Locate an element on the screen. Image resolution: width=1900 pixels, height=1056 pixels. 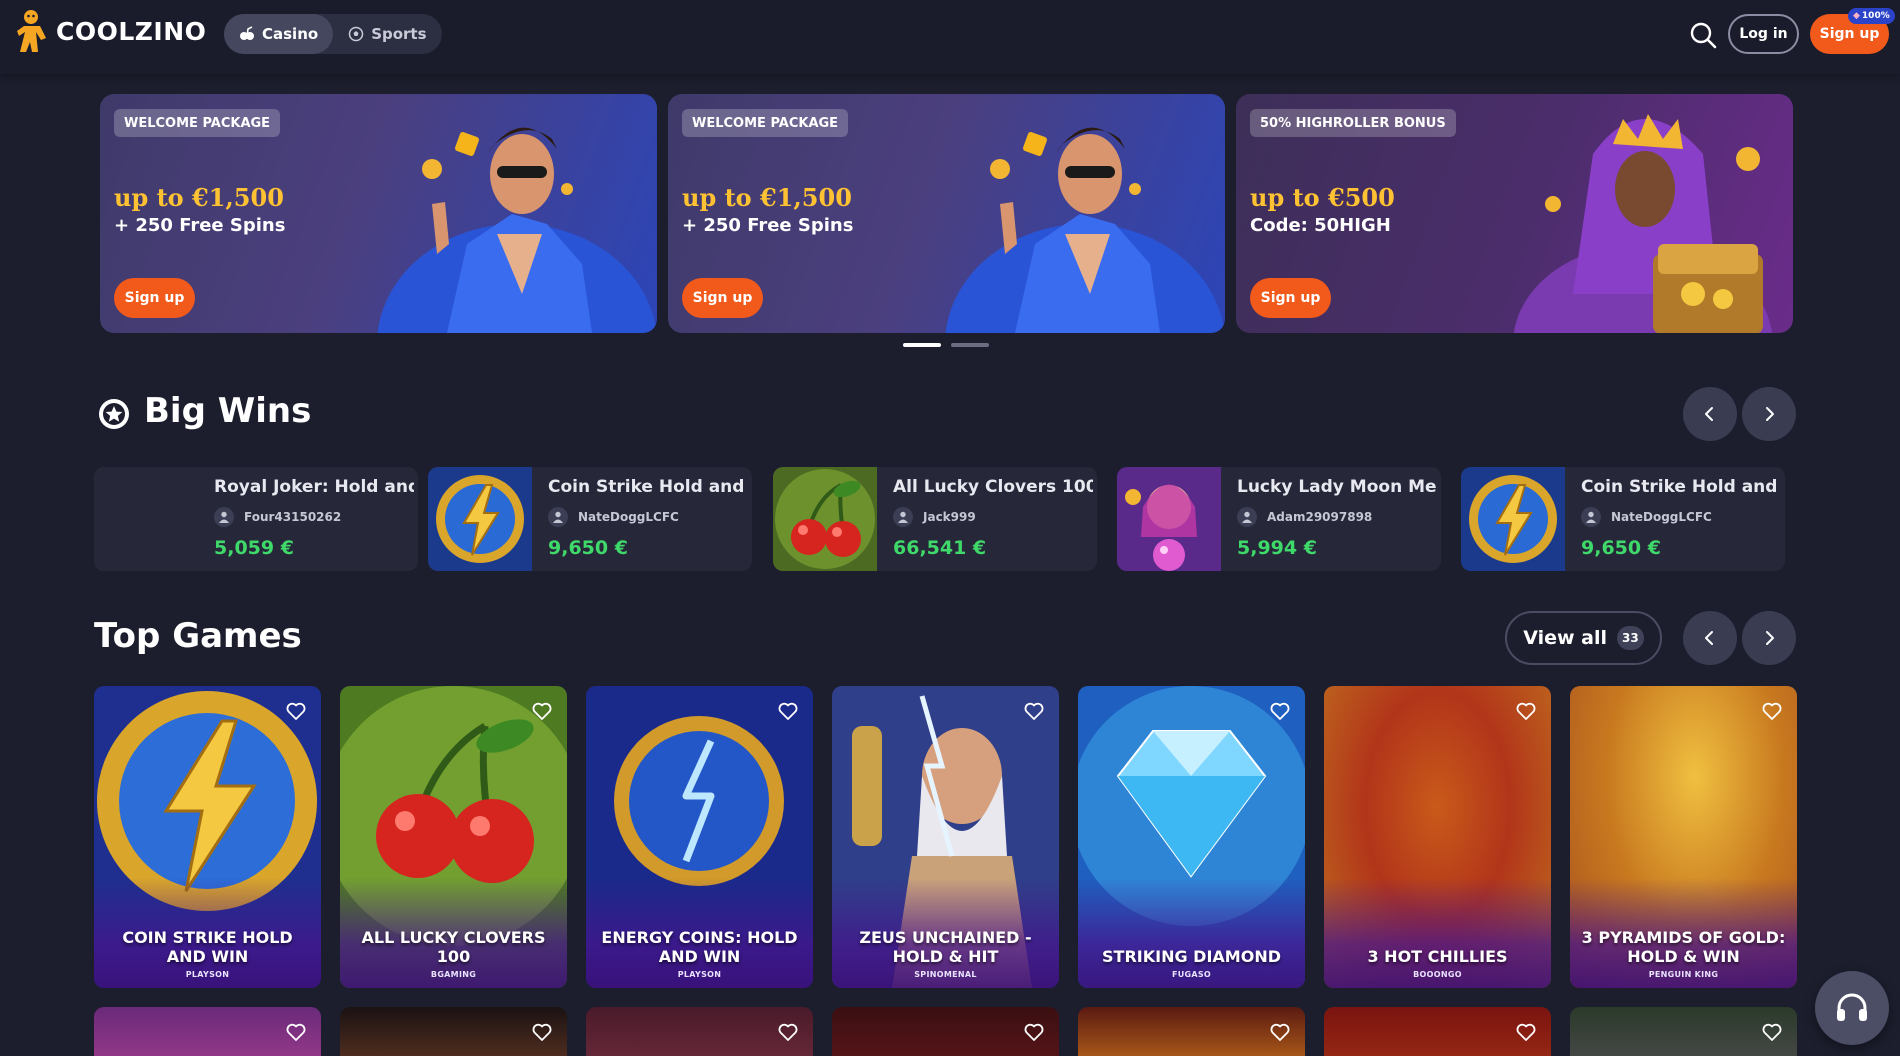
tab-casino: Casino is located at coordinates (279, 34).